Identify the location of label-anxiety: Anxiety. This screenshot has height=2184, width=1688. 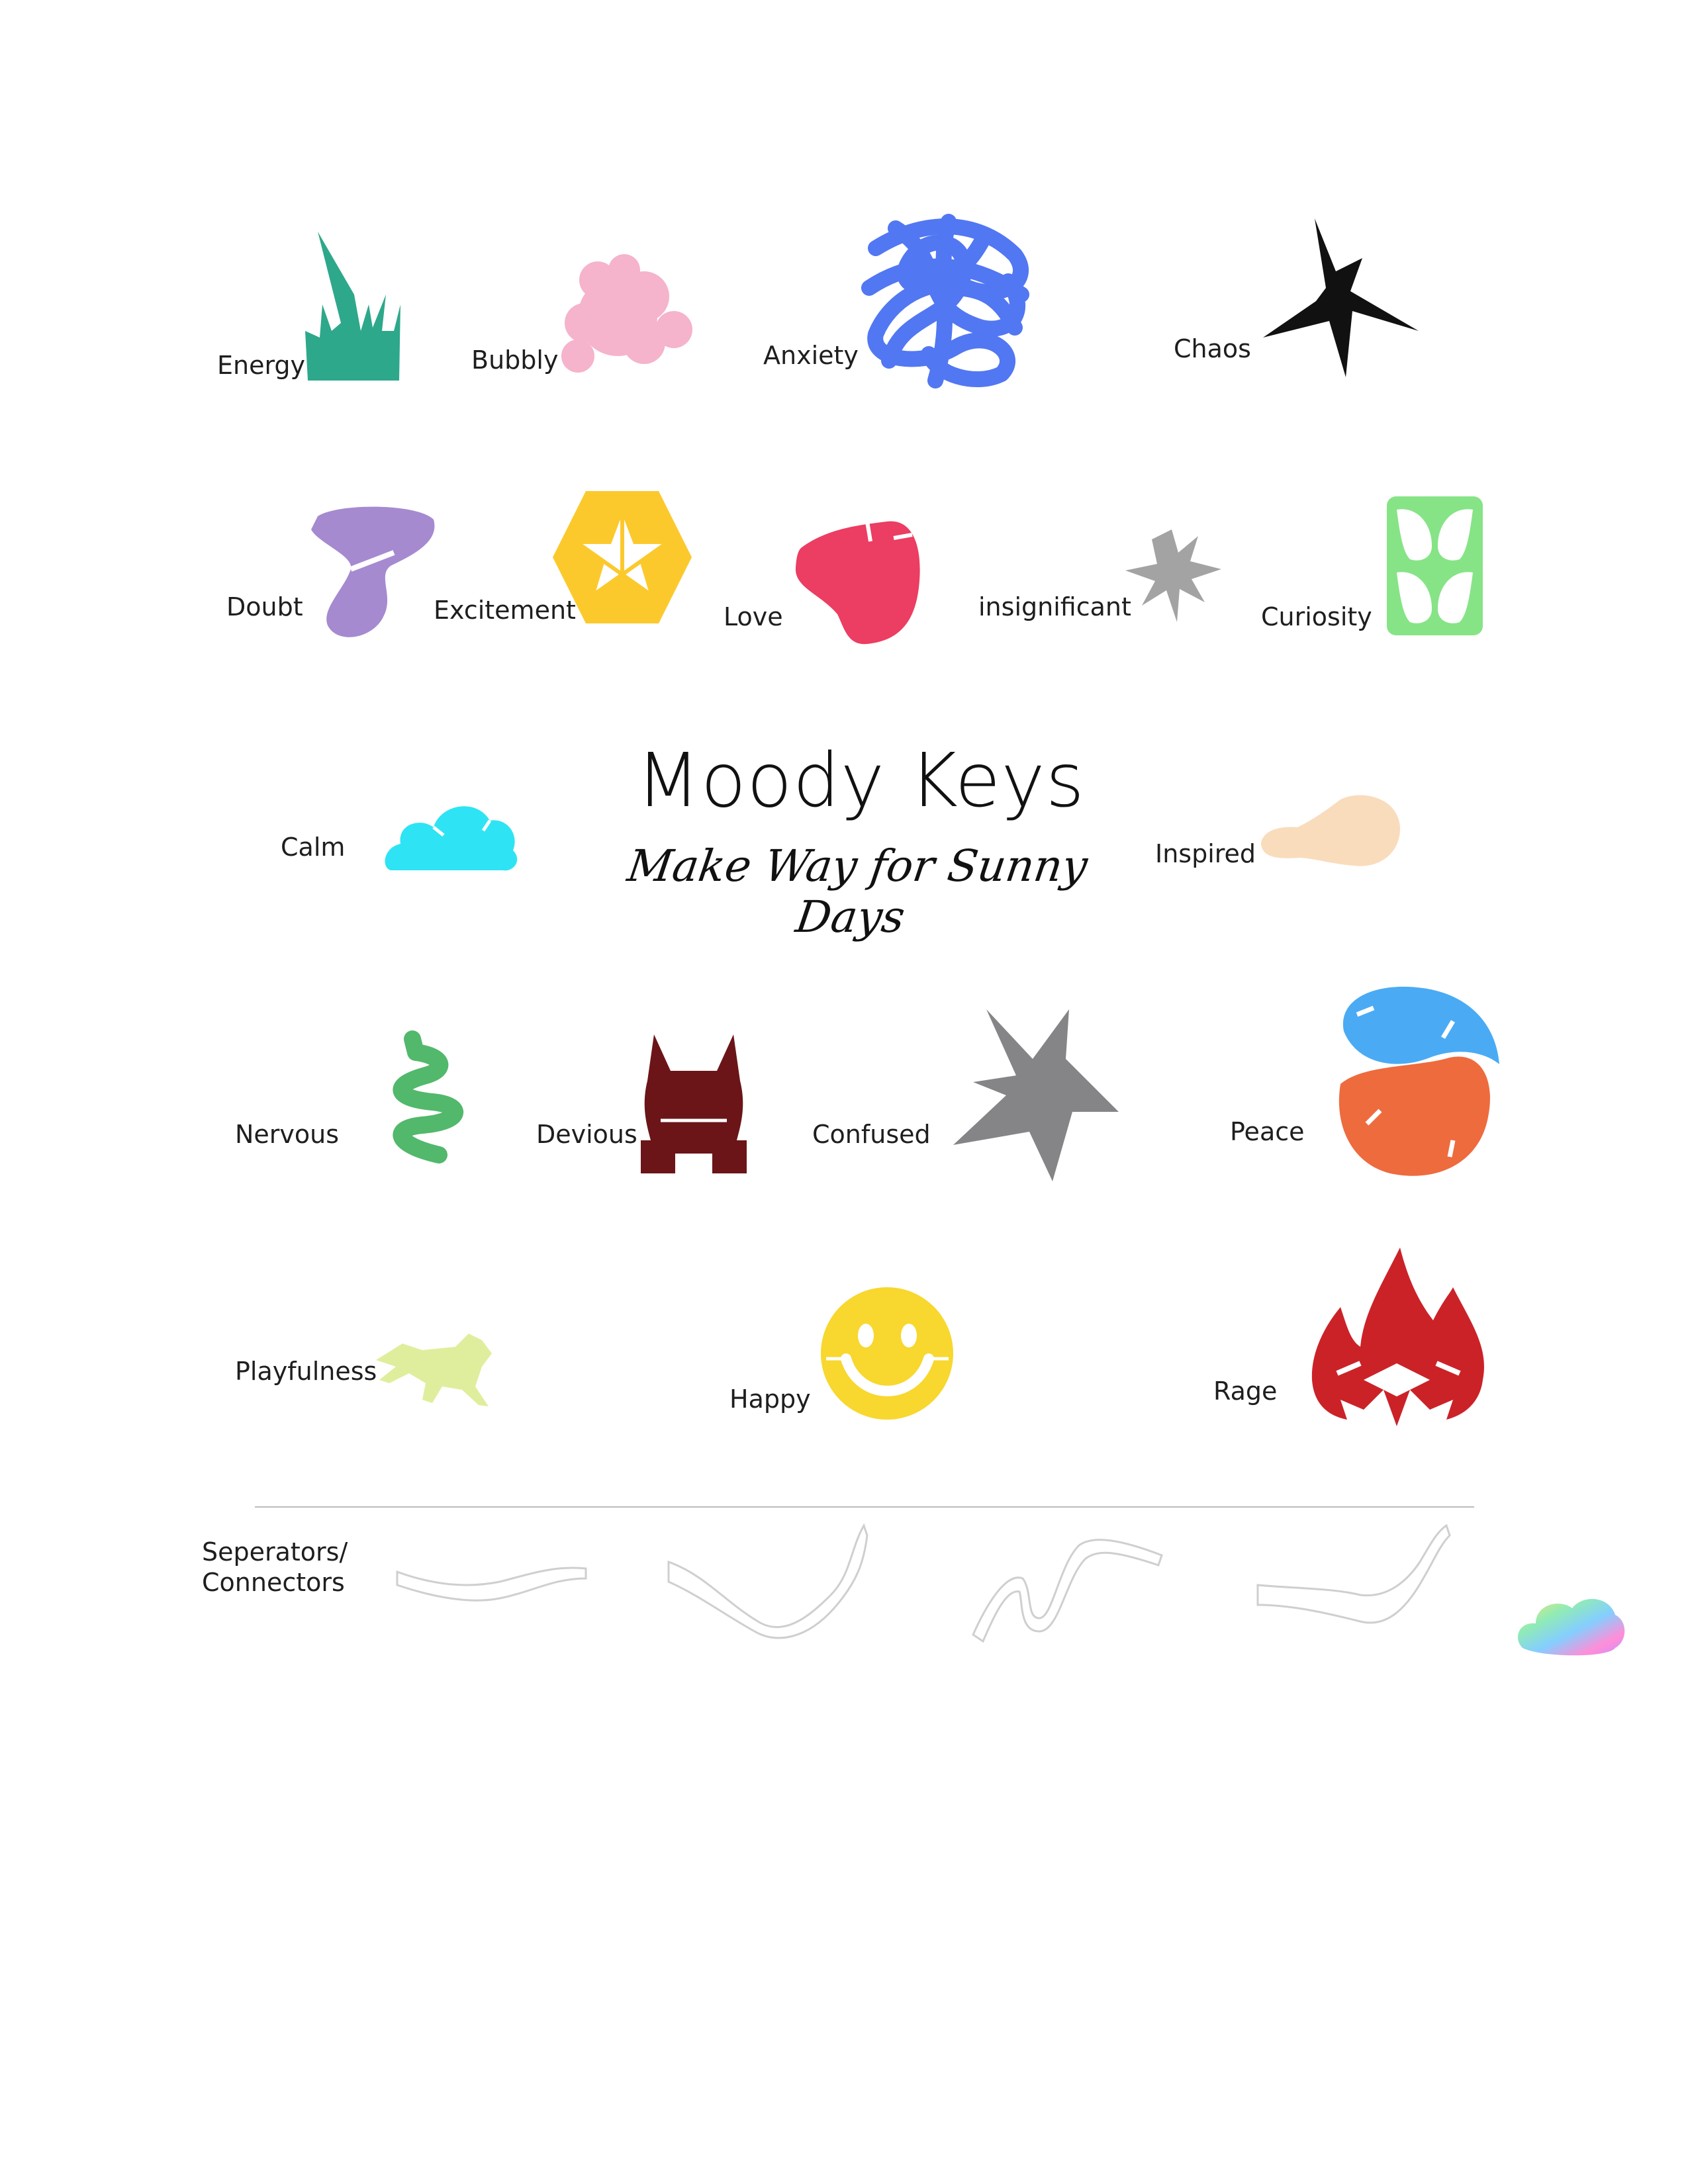
(811, 355).